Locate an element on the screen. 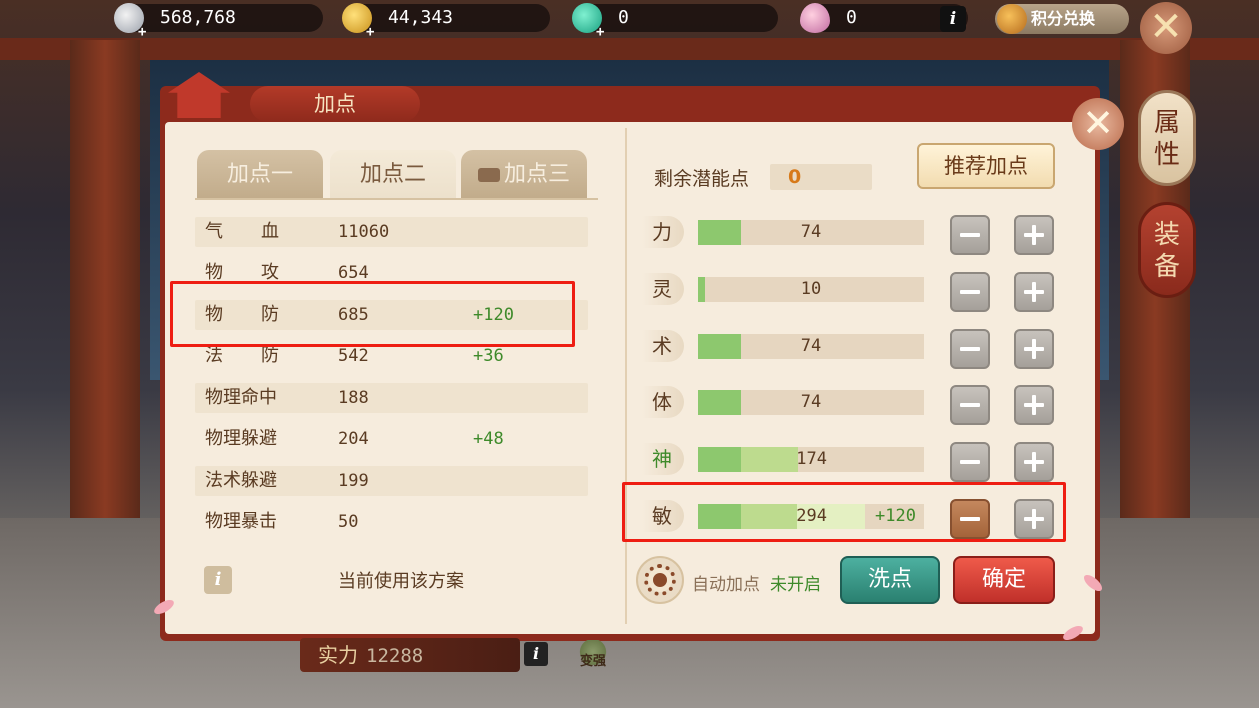  potential-points-value: 0 is located at coordinates (821, 177).